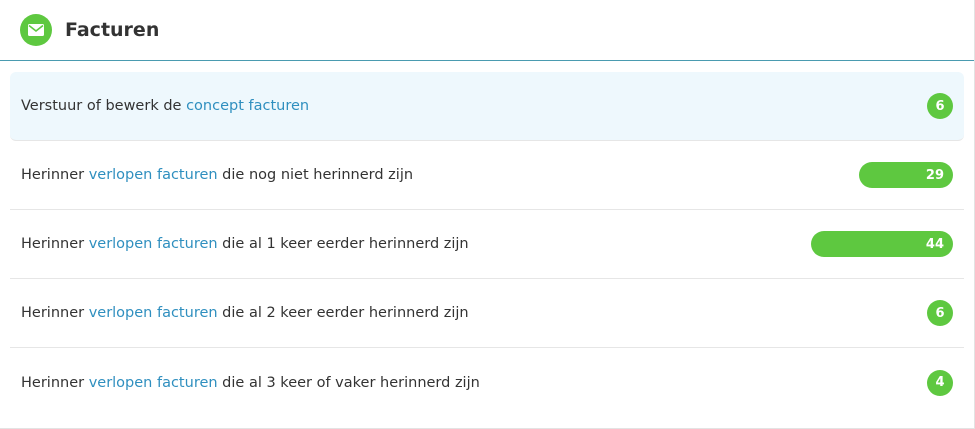  I want to click on card-header: Facturen, so click(487, 30).